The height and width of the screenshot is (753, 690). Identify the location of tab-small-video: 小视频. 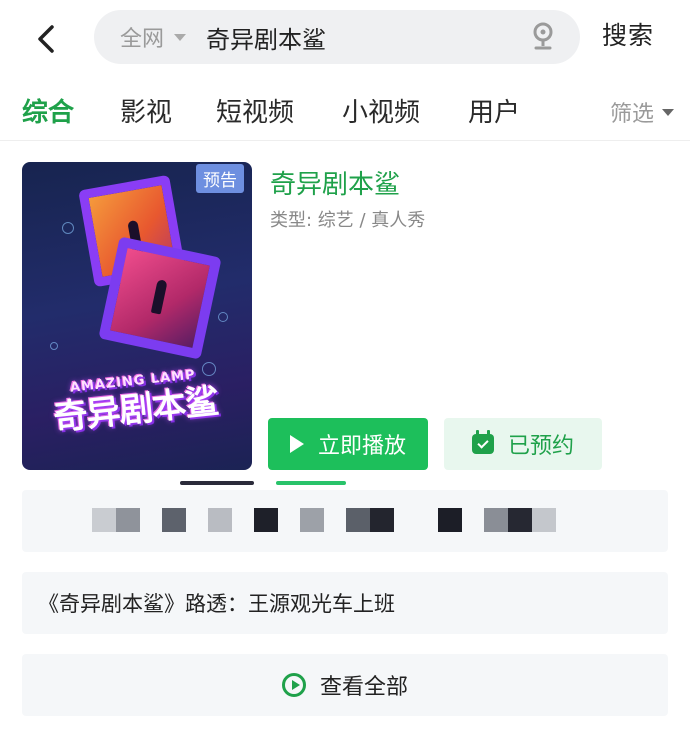
(381, 110).